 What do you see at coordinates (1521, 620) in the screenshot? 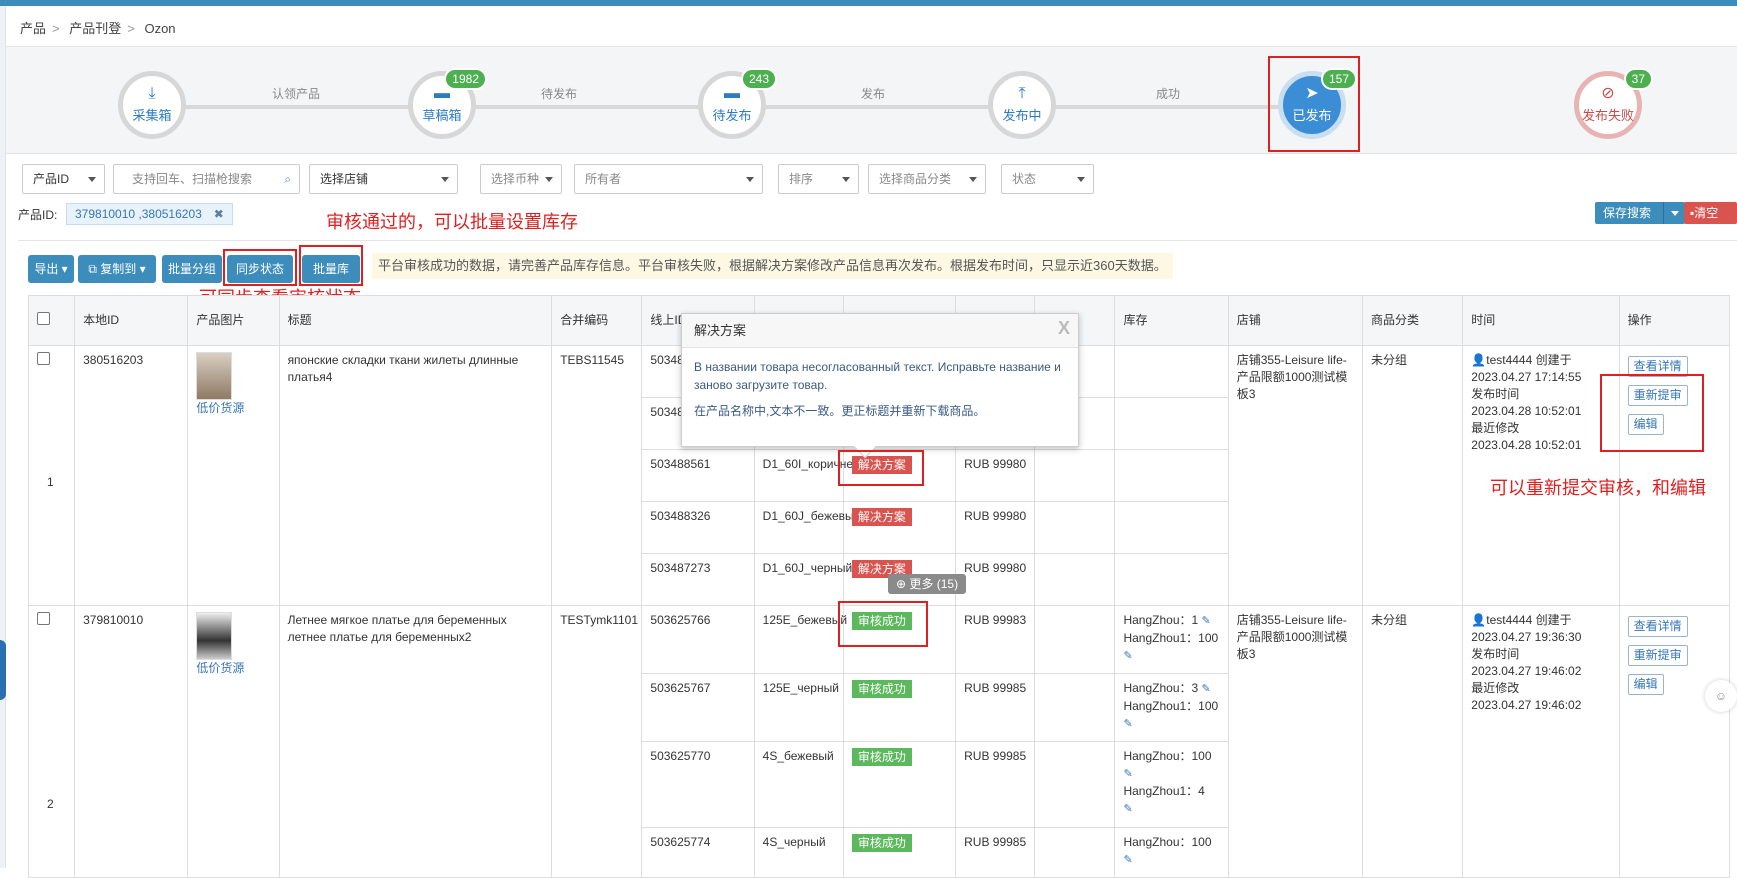
I see `creator: 👤test4444 创建于` at bounding box center [1521, 620].